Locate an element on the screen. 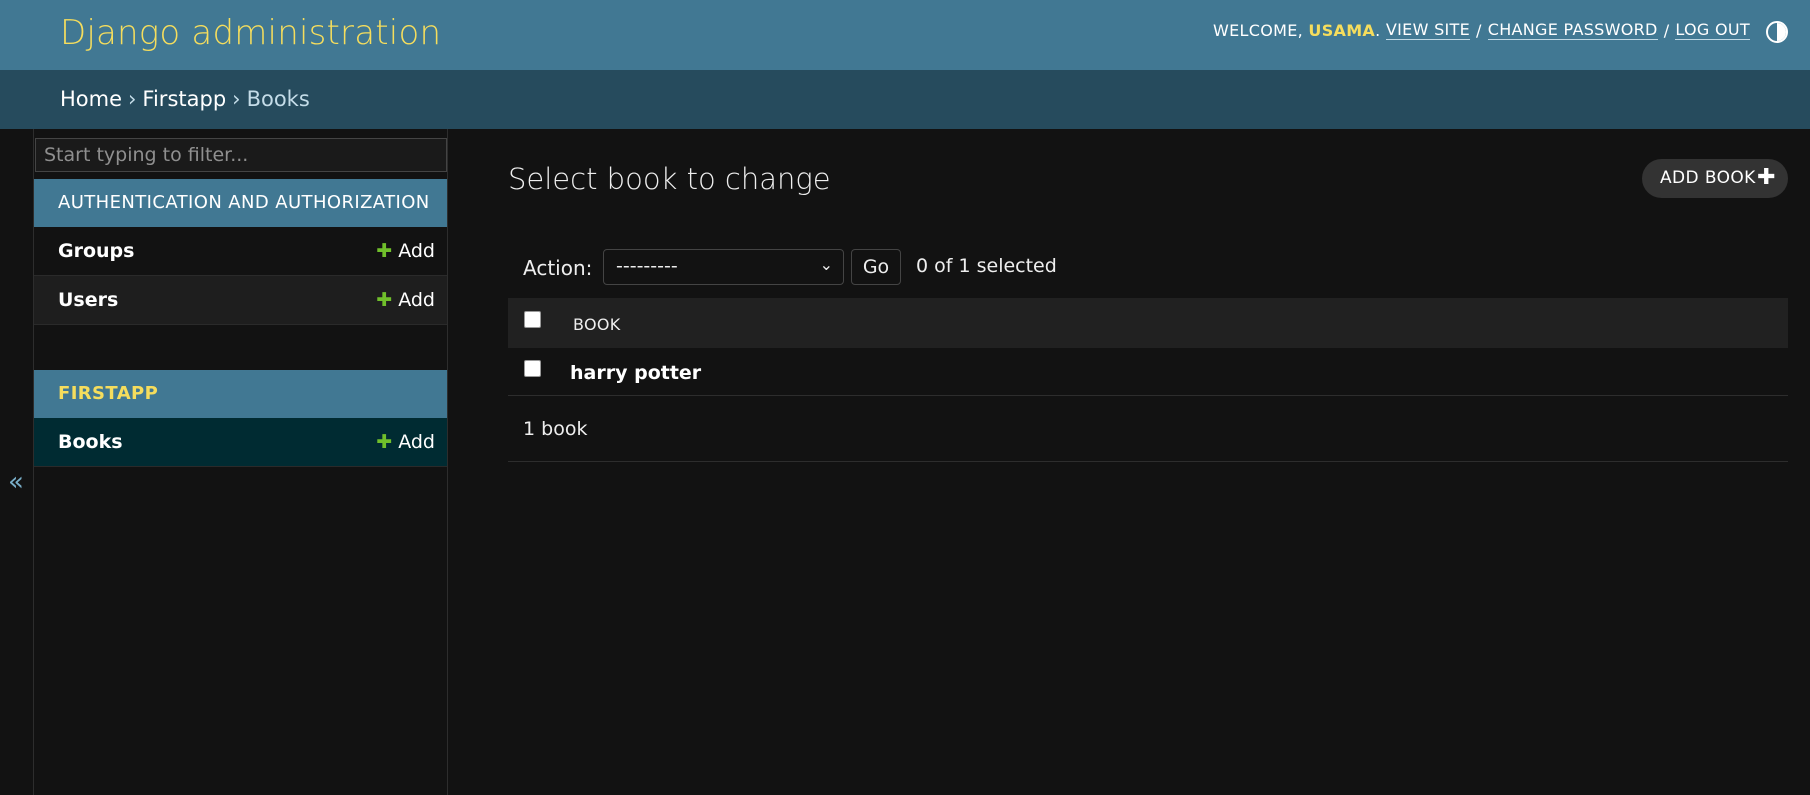  plus-icon: ✚ is located at coordinates (1766, 177).